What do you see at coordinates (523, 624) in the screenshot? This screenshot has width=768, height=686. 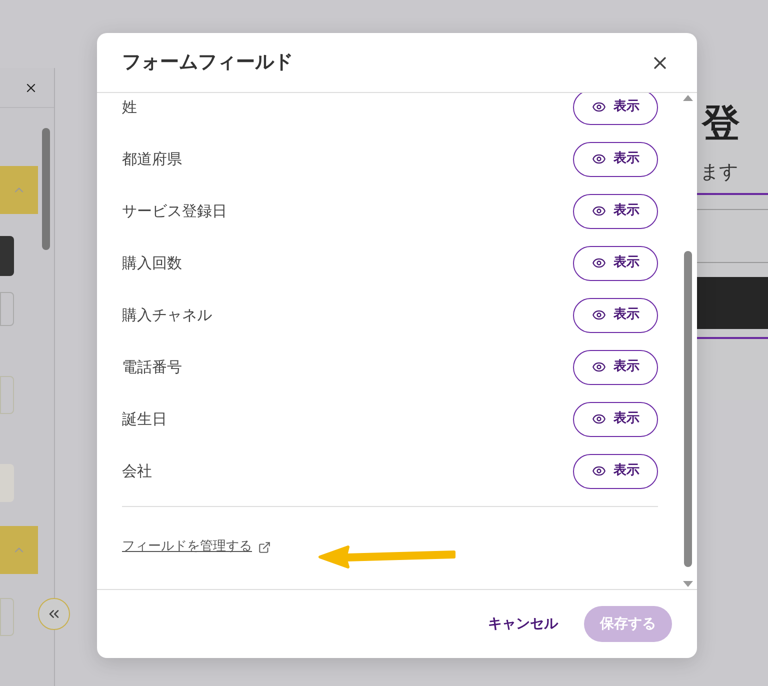 I see `cancel-button: キャンセル` at bounding box center [523, 624].